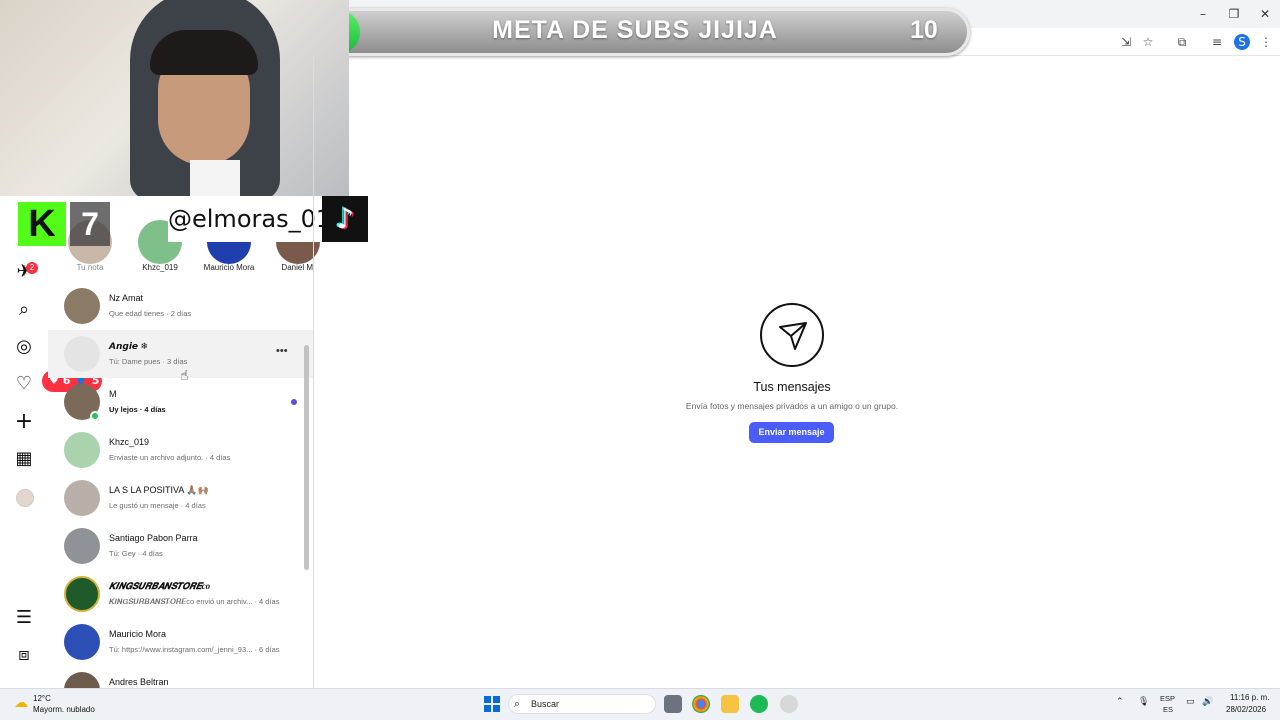  What do you see at coordinates (170, 457) in the screenshot?
I see `conversation-preview: Enviaste un archivo adjunto. · 4 días` at bounding box center [170, 457].